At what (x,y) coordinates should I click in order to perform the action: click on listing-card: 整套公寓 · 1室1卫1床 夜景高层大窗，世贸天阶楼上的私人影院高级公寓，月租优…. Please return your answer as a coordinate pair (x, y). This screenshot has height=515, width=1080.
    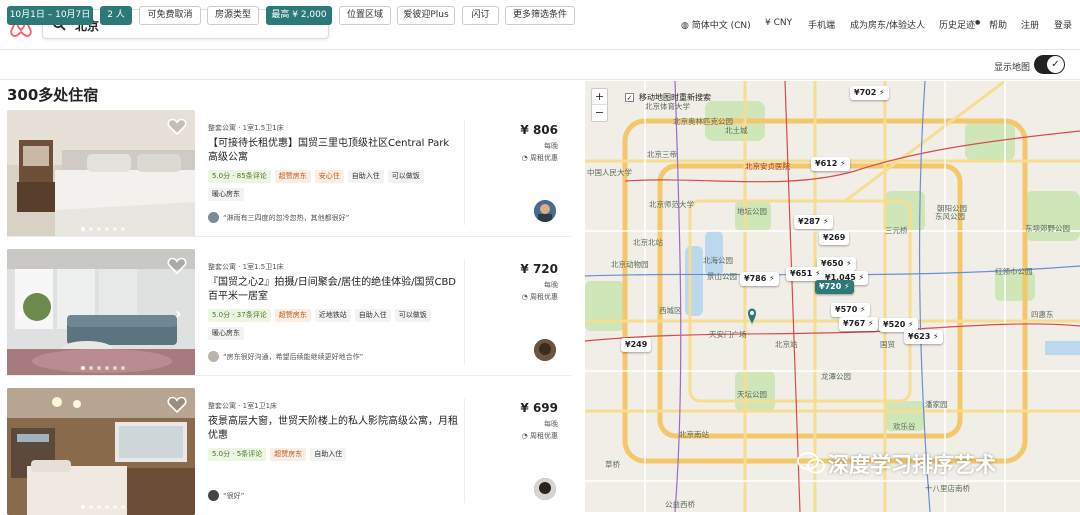
    Looking at the image, I should click on (289, 451).